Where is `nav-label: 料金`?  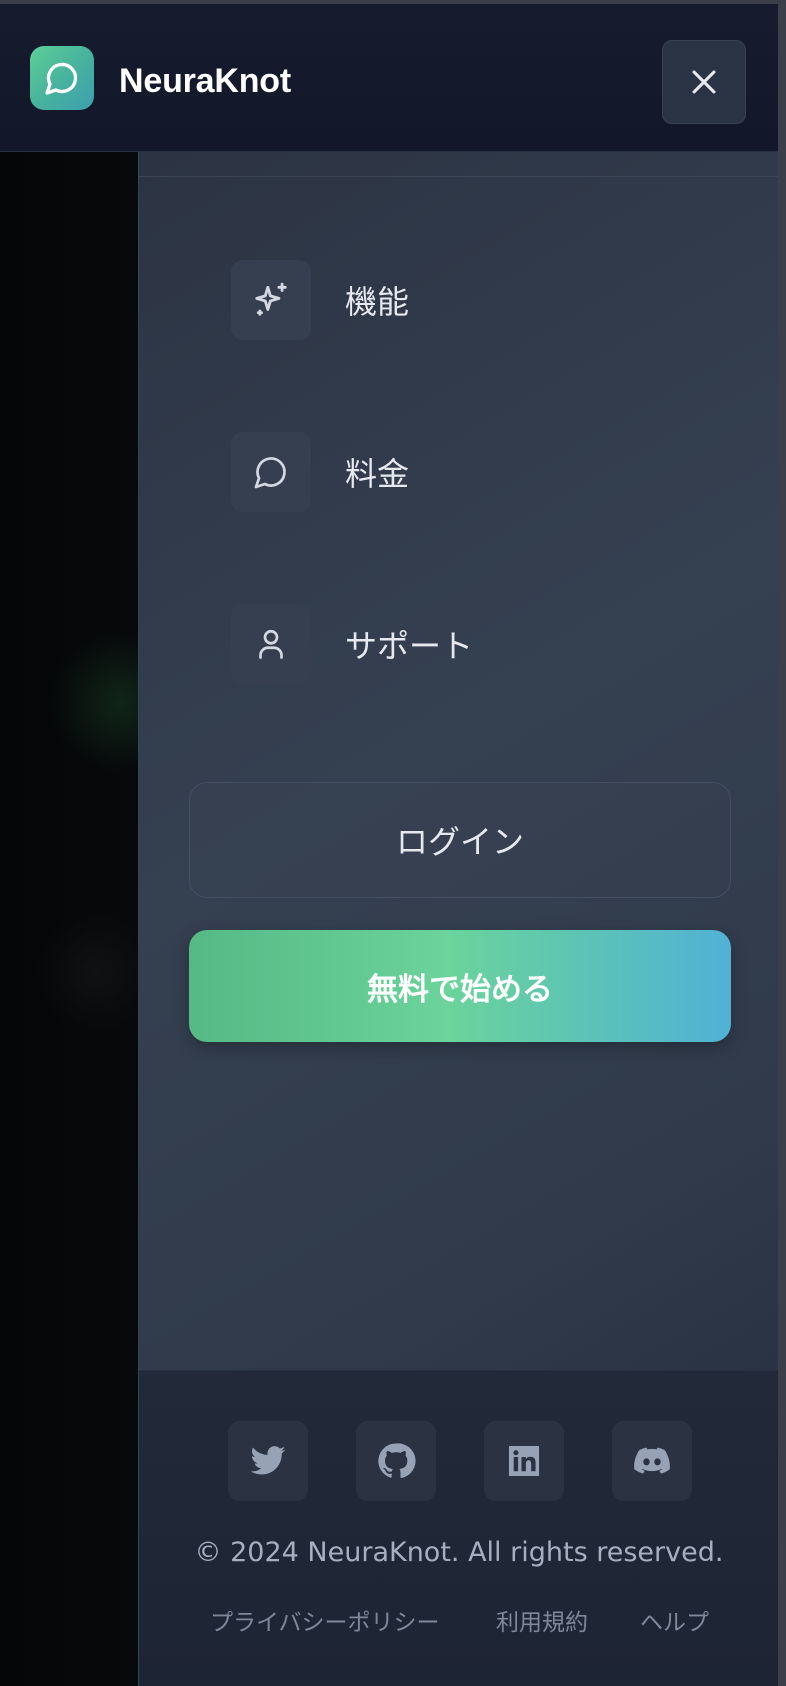 nav-label: 料金 is located at coordinates (377, 474).